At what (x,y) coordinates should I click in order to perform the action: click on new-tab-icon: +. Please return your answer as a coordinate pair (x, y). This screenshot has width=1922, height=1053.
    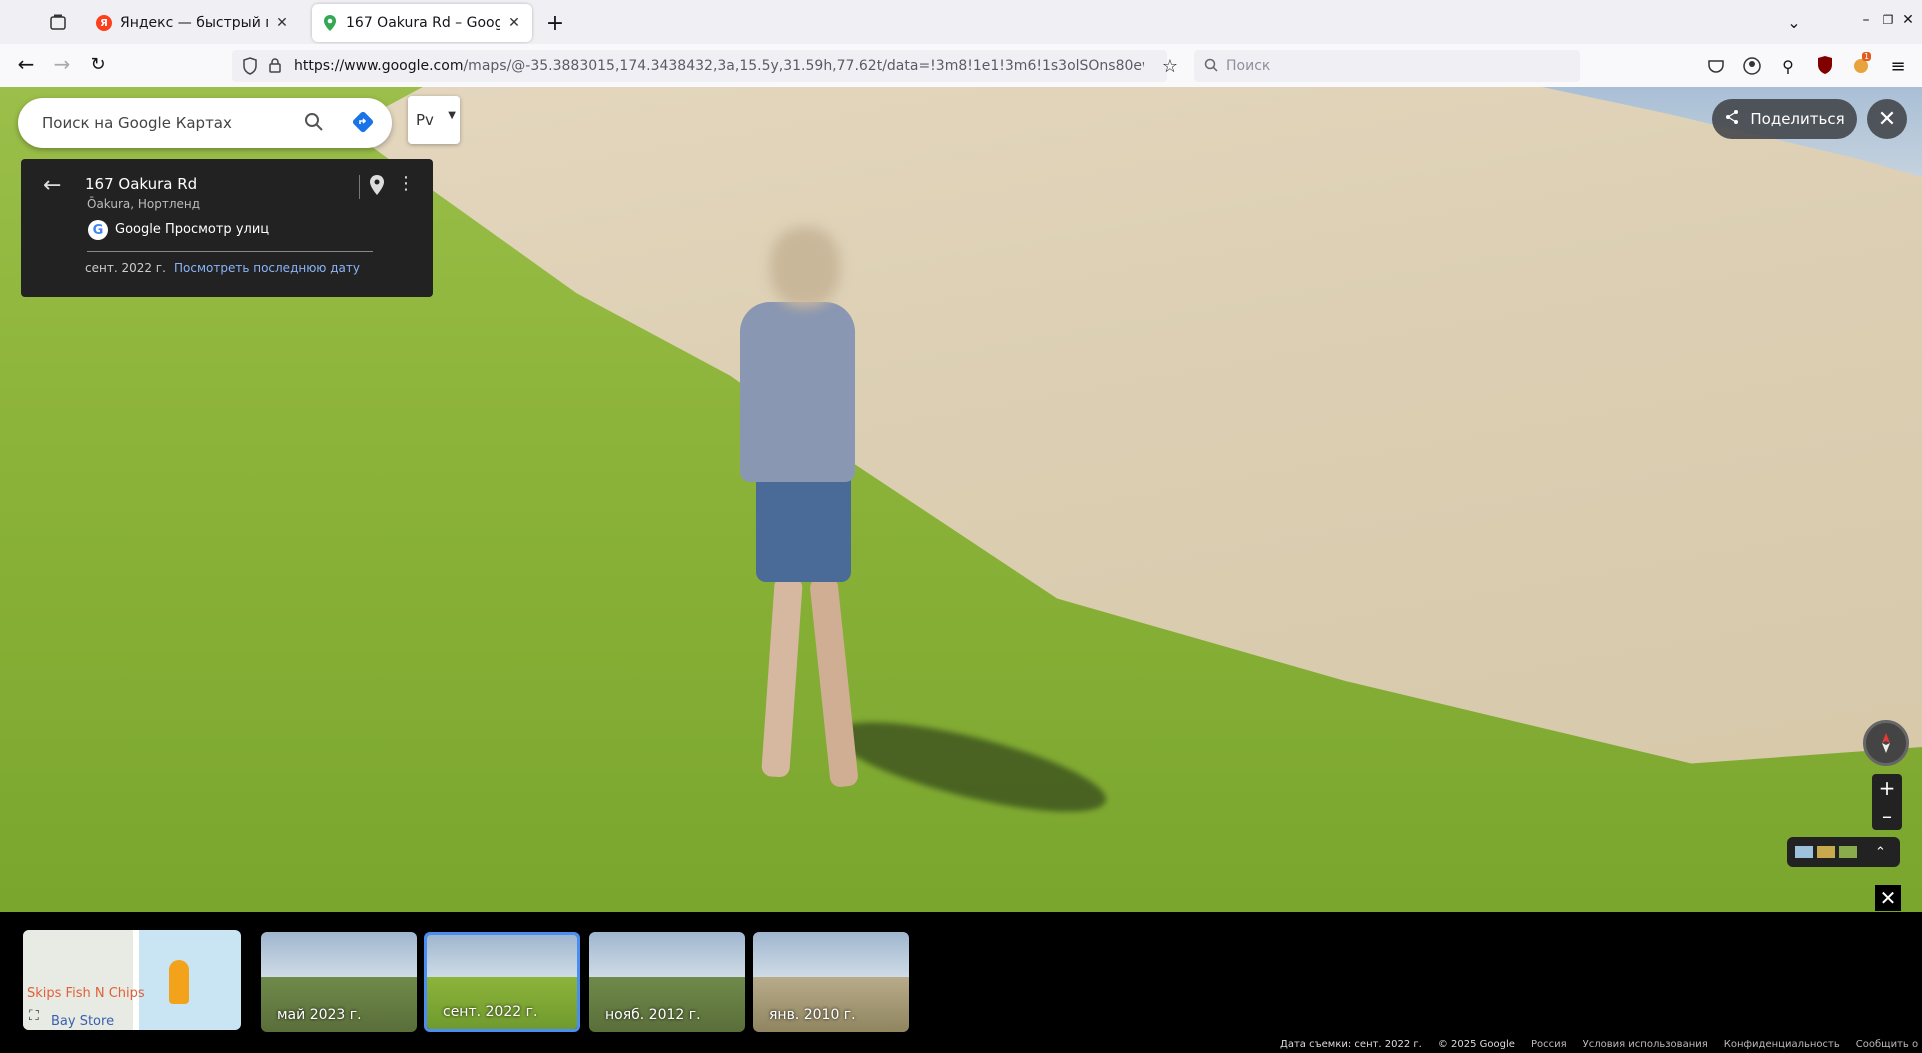
    Looking at the image, I should click on (555, 23).